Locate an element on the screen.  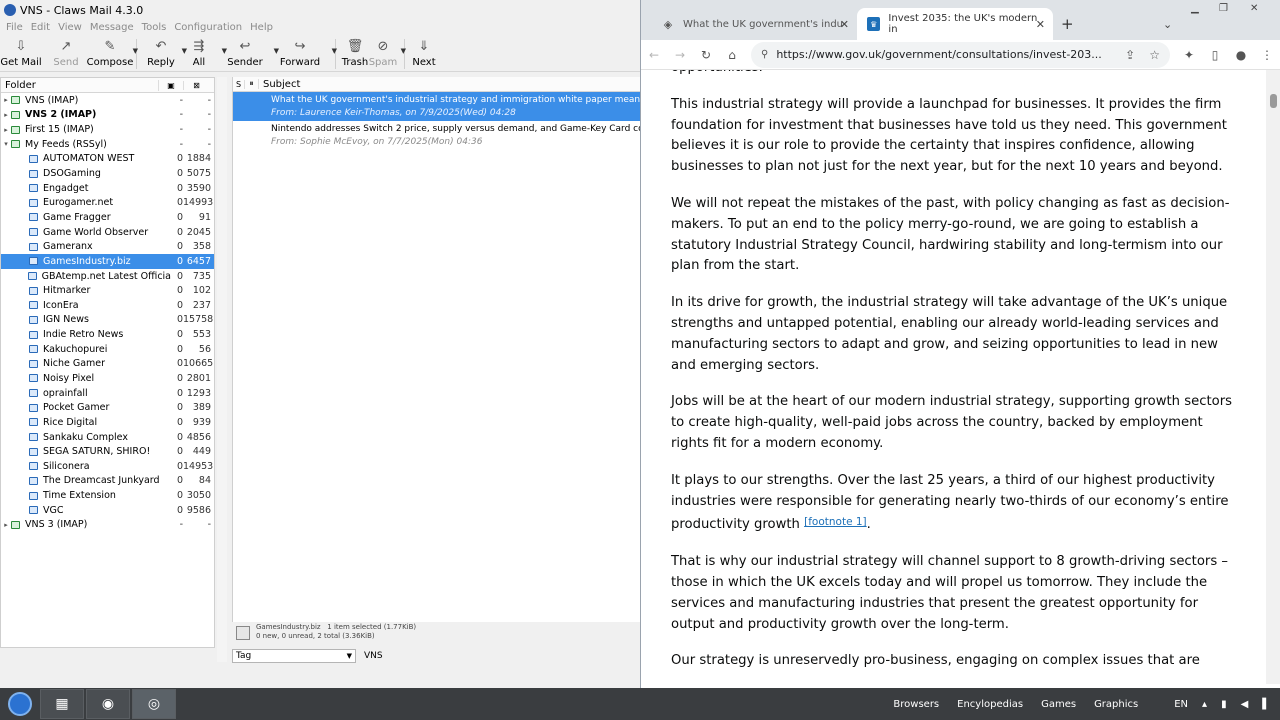
reply-sender-button: ↩ Sender ▼ is located at coordinates (249, 54).